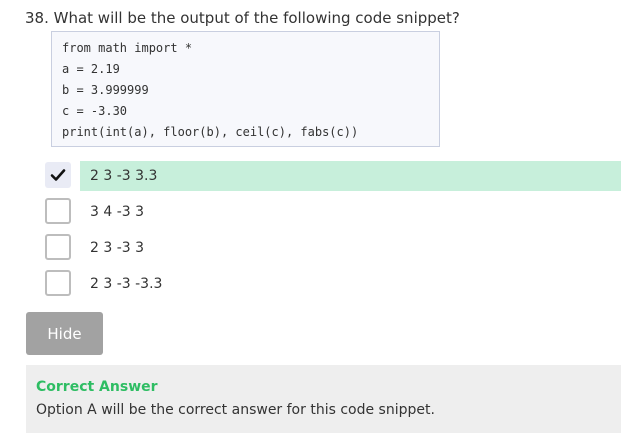  I want to click on option-a-checkbox, so click(58, 175).